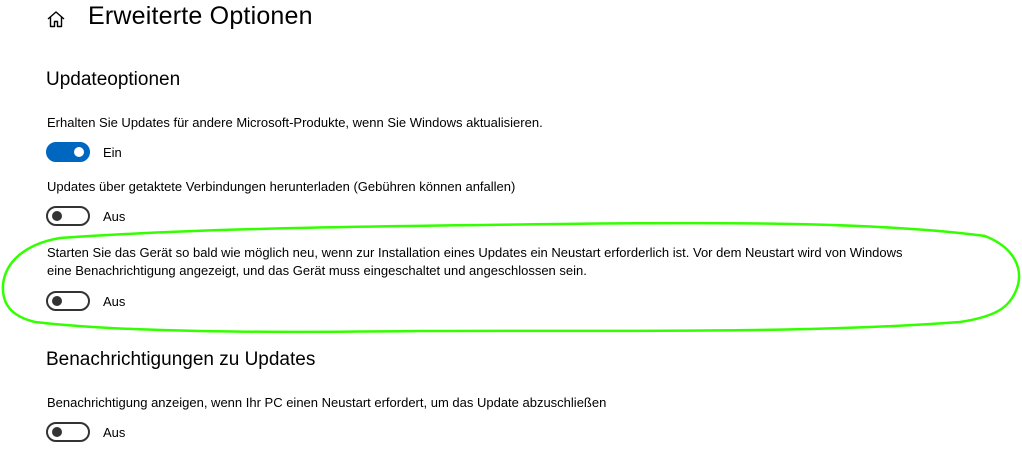 This screenshot has height=471, width=1022. Describe the element at coordinates (200, 16) in the screenshot. I see `page-title: Erweiterte Optionen` at that location.